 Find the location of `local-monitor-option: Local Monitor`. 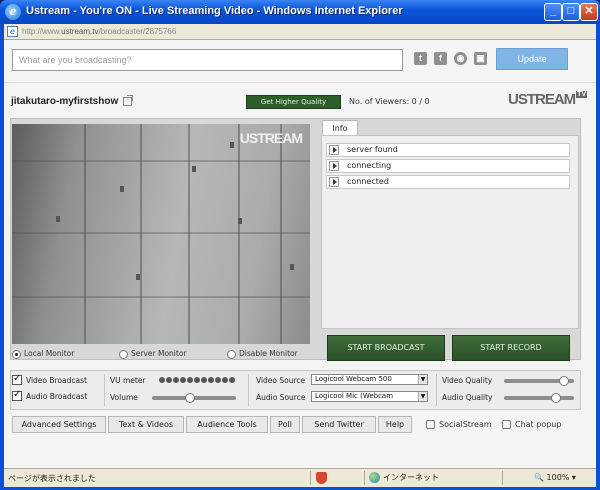

local-monitor-option: Local Monitor is located at coordinates (43, 354).